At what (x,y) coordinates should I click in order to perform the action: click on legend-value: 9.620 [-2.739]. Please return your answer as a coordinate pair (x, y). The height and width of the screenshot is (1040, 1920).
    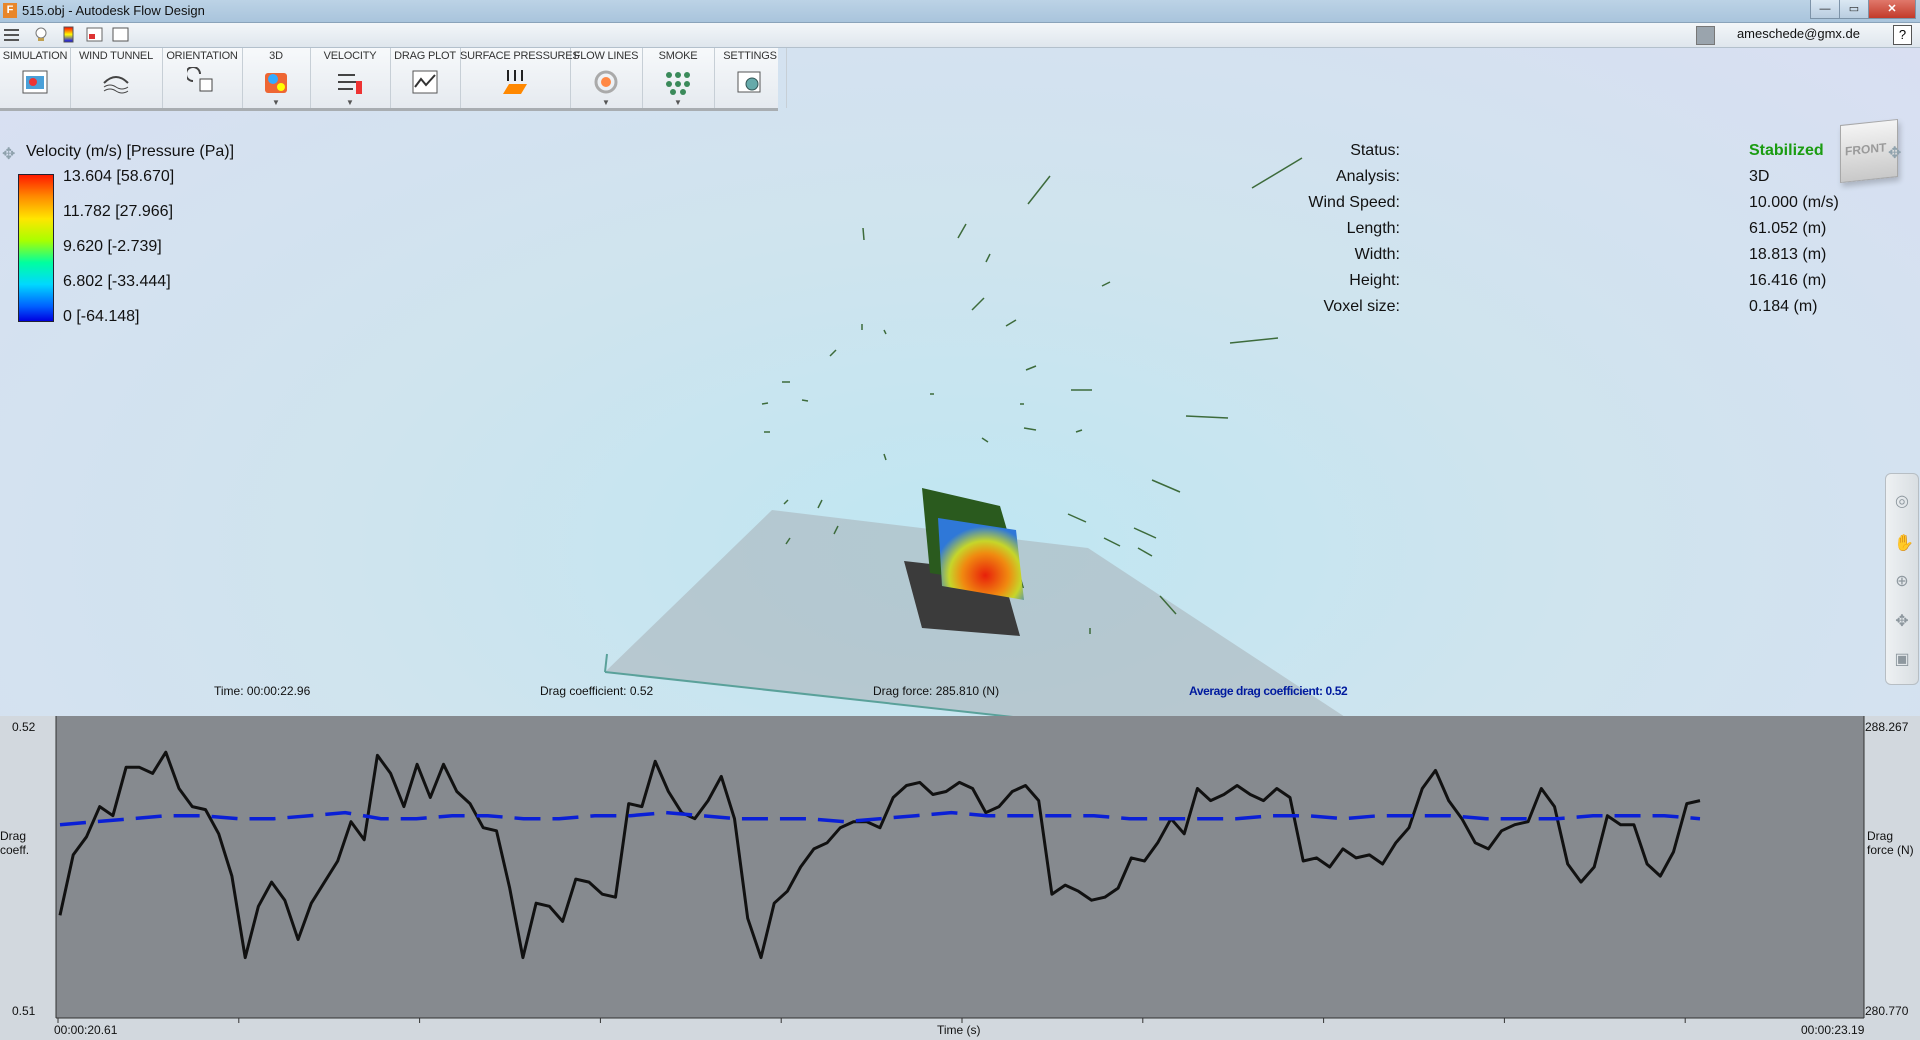
    Looking at the image, I should click on (112, 246).